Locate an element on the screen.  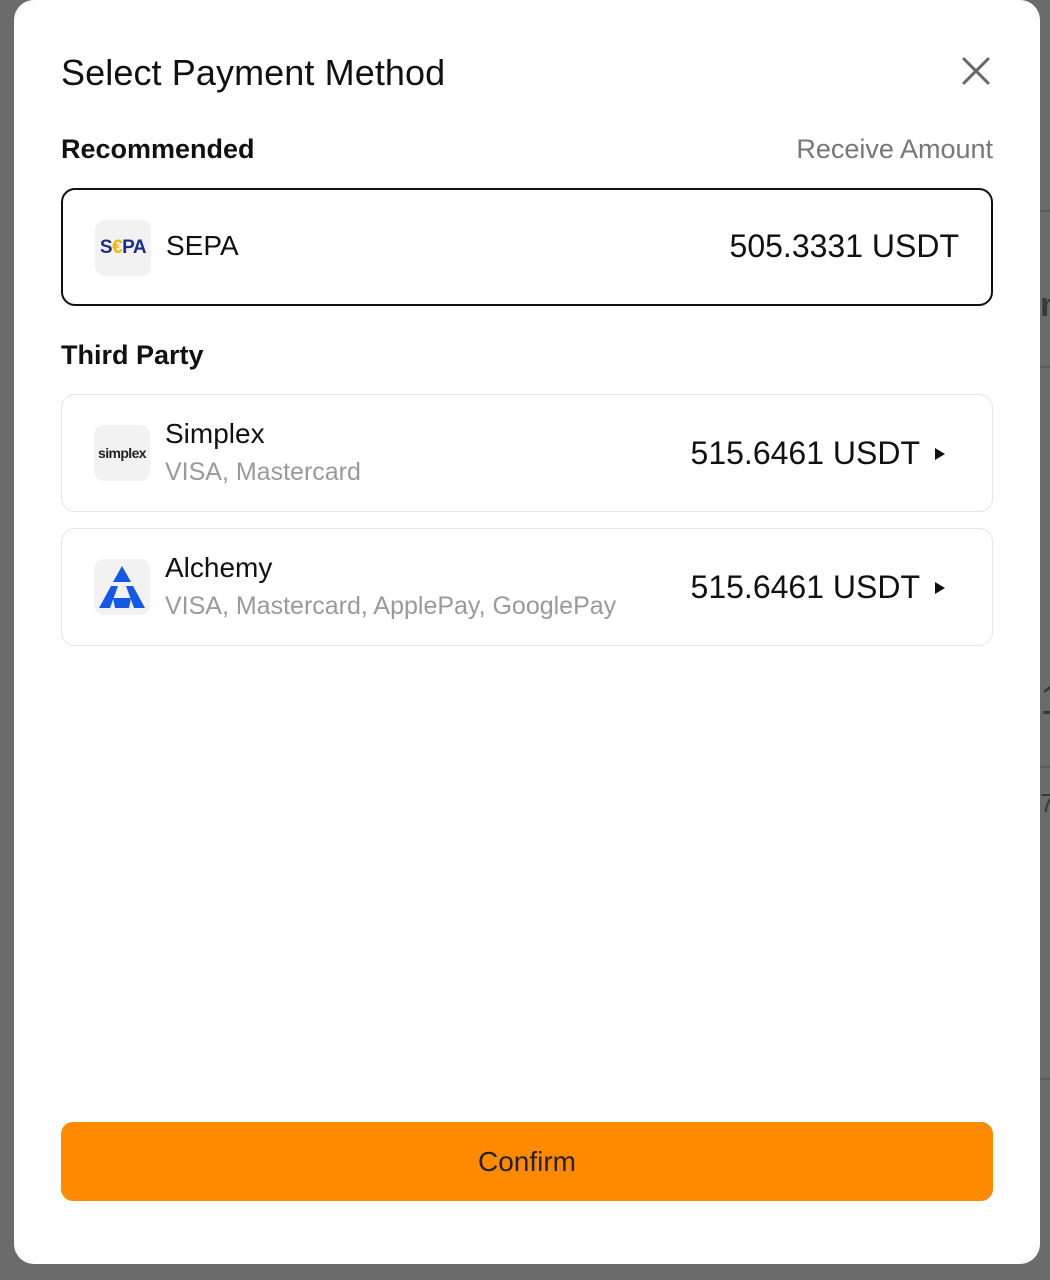
close-button is located at coordinates (976, 71).